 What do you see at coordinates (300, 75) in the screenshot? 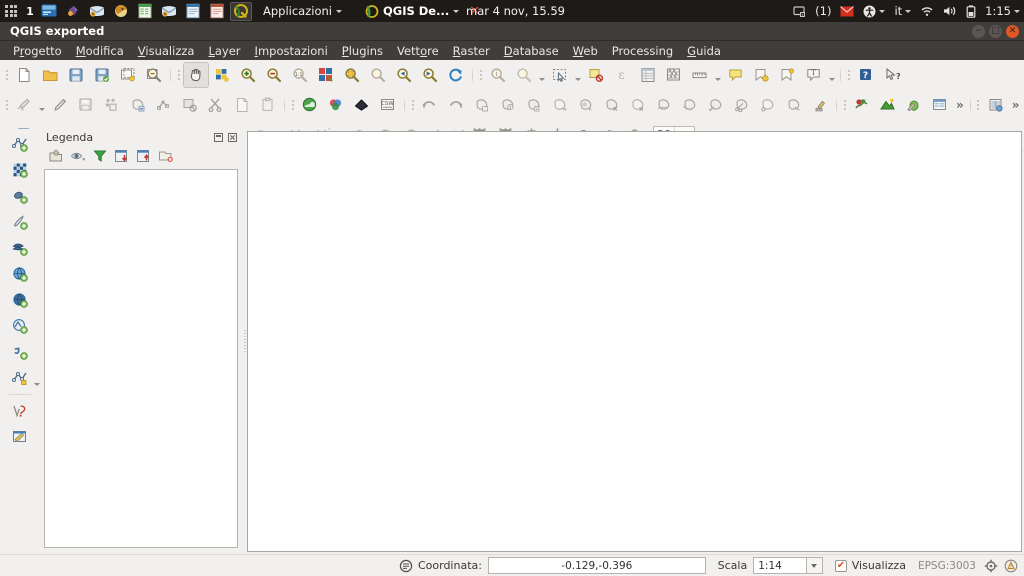
I see `zoom-native-icon: 1:1` at bounding box center [300, 75].